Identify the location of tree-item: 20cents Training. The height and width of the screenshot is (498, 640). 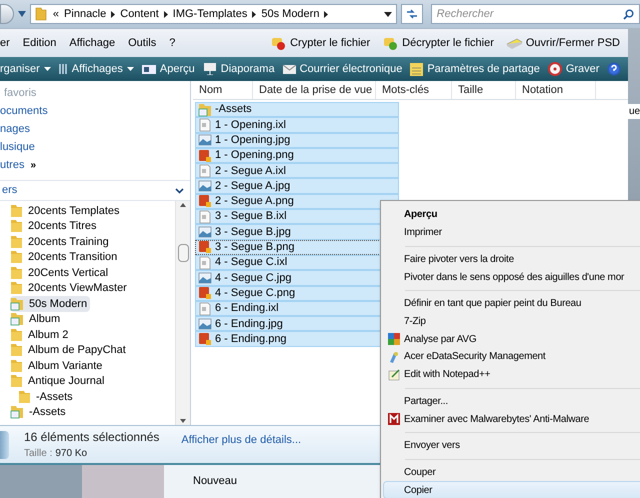
(61, 242).